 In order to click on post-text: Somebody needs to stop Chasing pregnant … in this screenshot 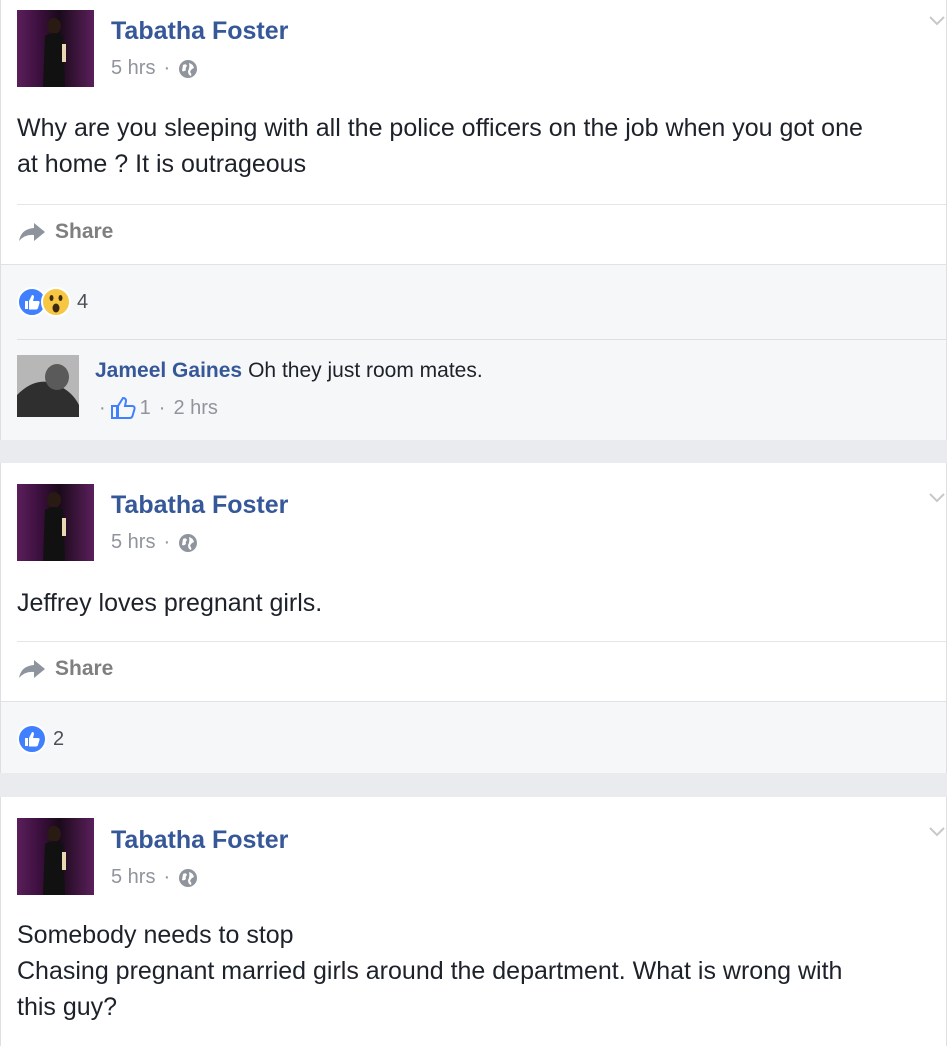, I will do `click(430, 971)`.